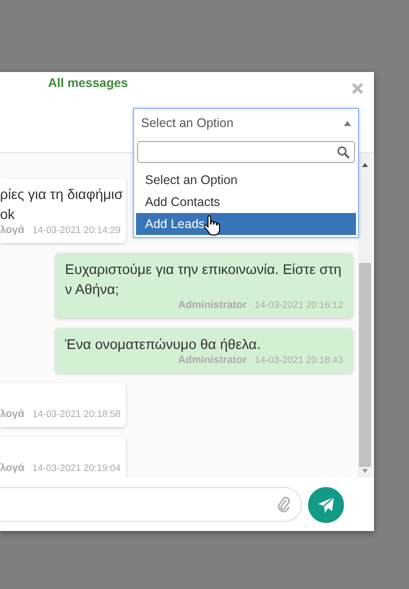 Image resolution: width=409 pixels, height=589 pixels. I want to click on dropdown-option: Add Leads, so click(246, 224).